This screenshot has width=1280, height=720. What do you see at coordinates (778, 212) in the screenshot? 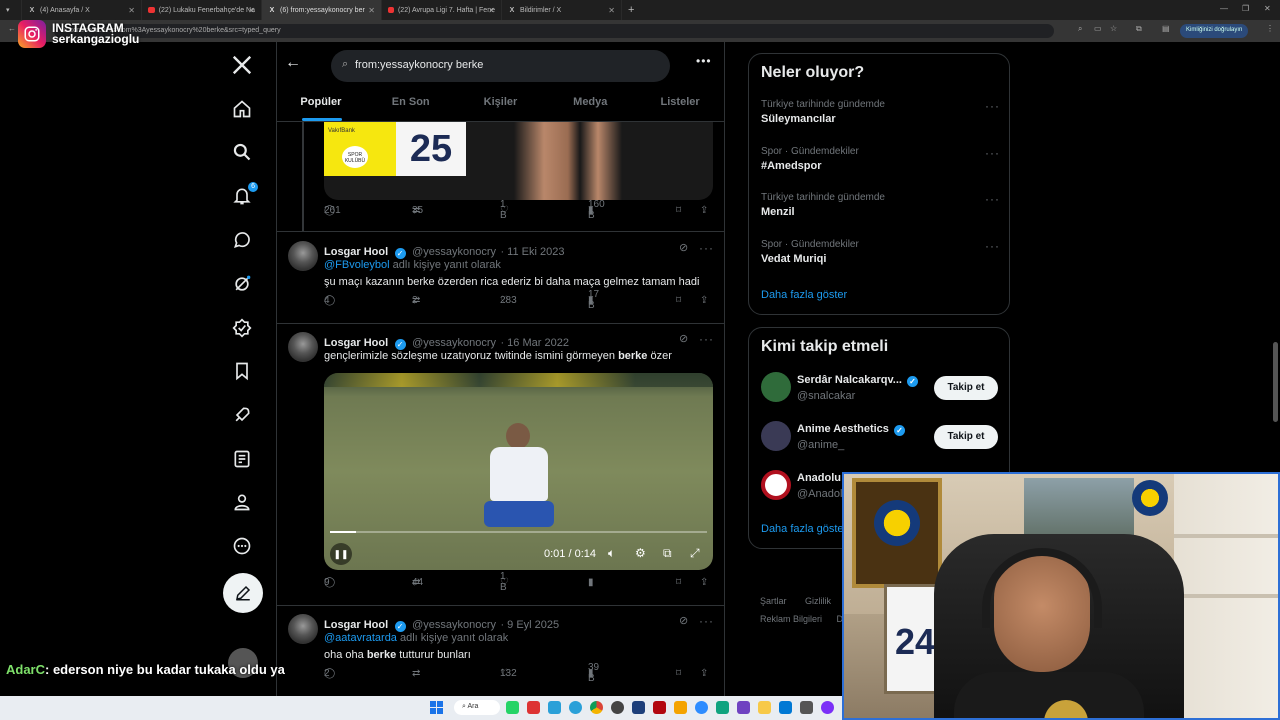
I see `trend-item: Menzil` at bounding box center [778, 212].